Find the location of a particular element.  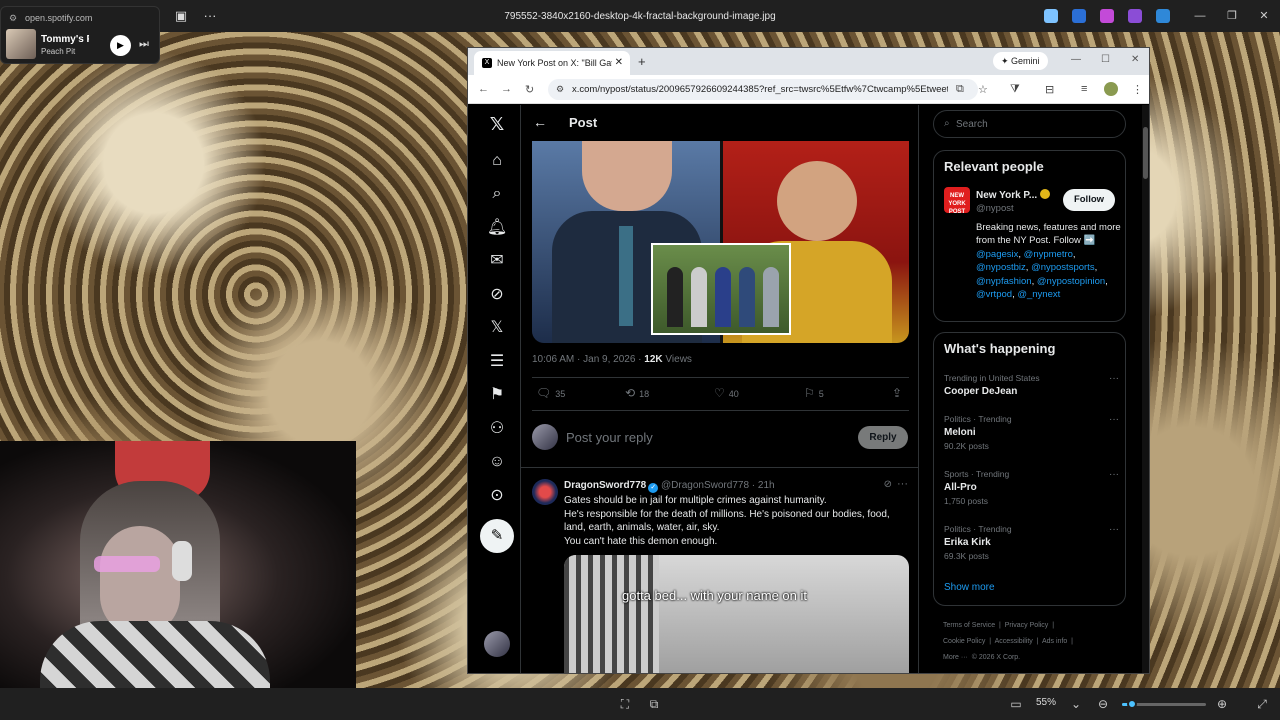

reply-more-icon: ··· is located at coordinates (902, 484).